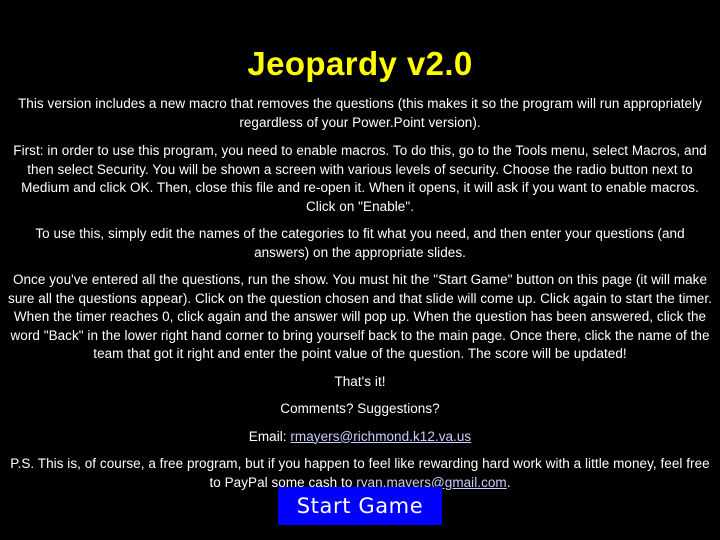  What do you see at coordinates (360, 408) in the screenshot?
I see `paragraph-comments: Comments? Suggestions?` at bounding box center [360, 408].